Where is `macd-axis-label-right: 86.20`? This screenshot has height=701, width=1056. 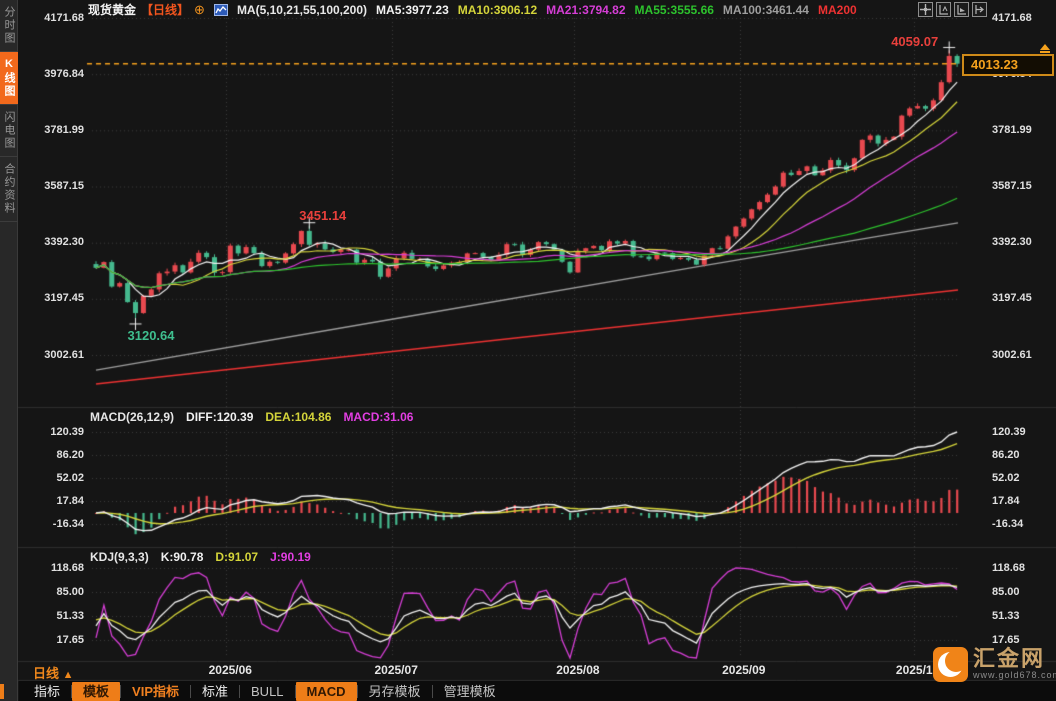 macd-axis-label-right: 86.20 is located at coordinates (1006, 454).